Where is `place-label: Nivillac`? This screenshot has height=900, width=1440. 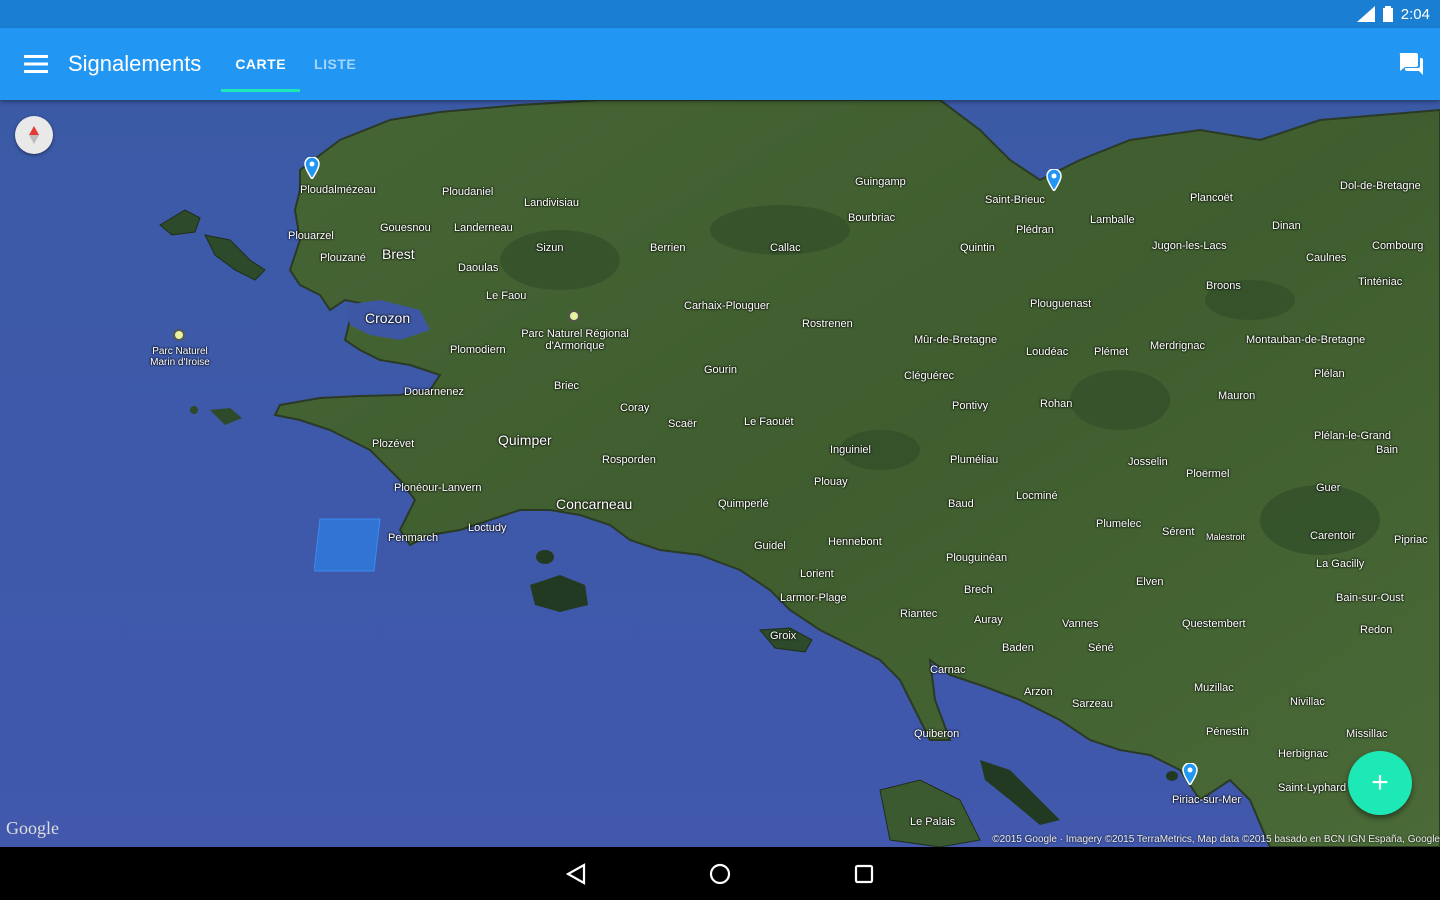 place-label: Nivillac is located at coordinates (1307, 702).